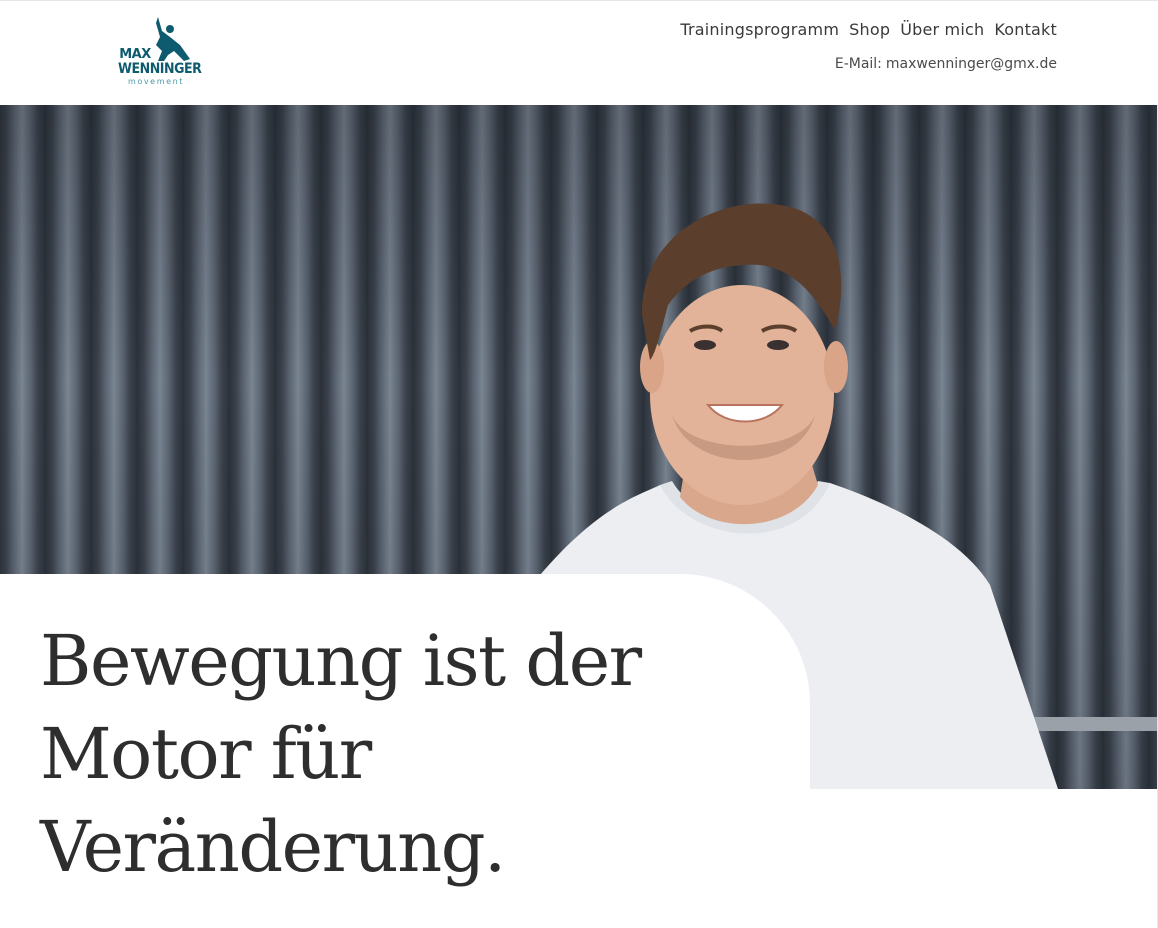 Image resolution: width=1158 pixels, height=928 pixels. What do you see at coordinates (156, 81) in the screenshot?
I see `logo-line-movement: movement` at bounding box center [156, 81].